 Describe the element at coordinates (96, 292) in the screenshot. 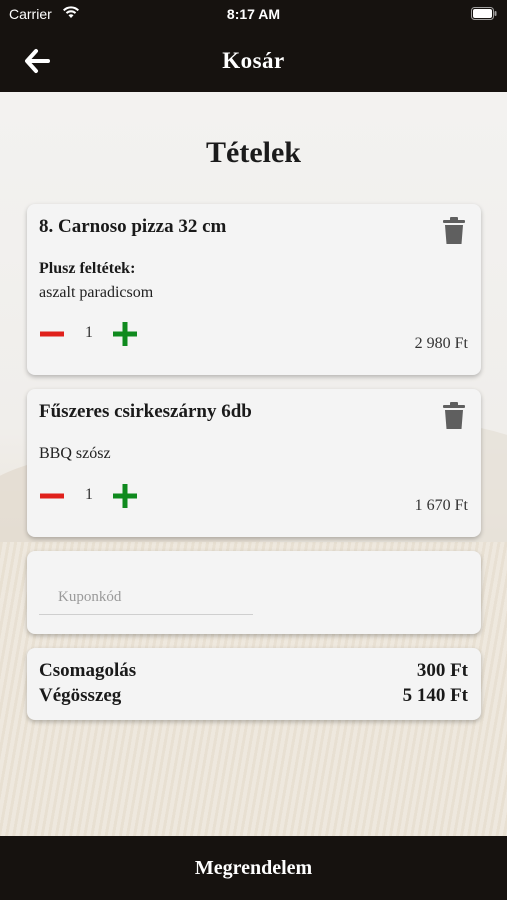

I see `extras-text: aszalt paradicsom` at that location.